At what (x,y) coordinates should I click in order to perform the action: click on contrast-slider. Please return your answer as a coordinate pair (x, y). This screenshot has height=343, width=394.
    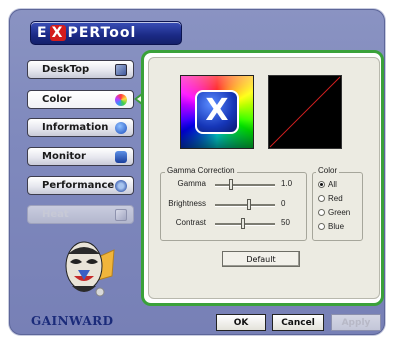
    Looking at the image, I should click on (245, 223).